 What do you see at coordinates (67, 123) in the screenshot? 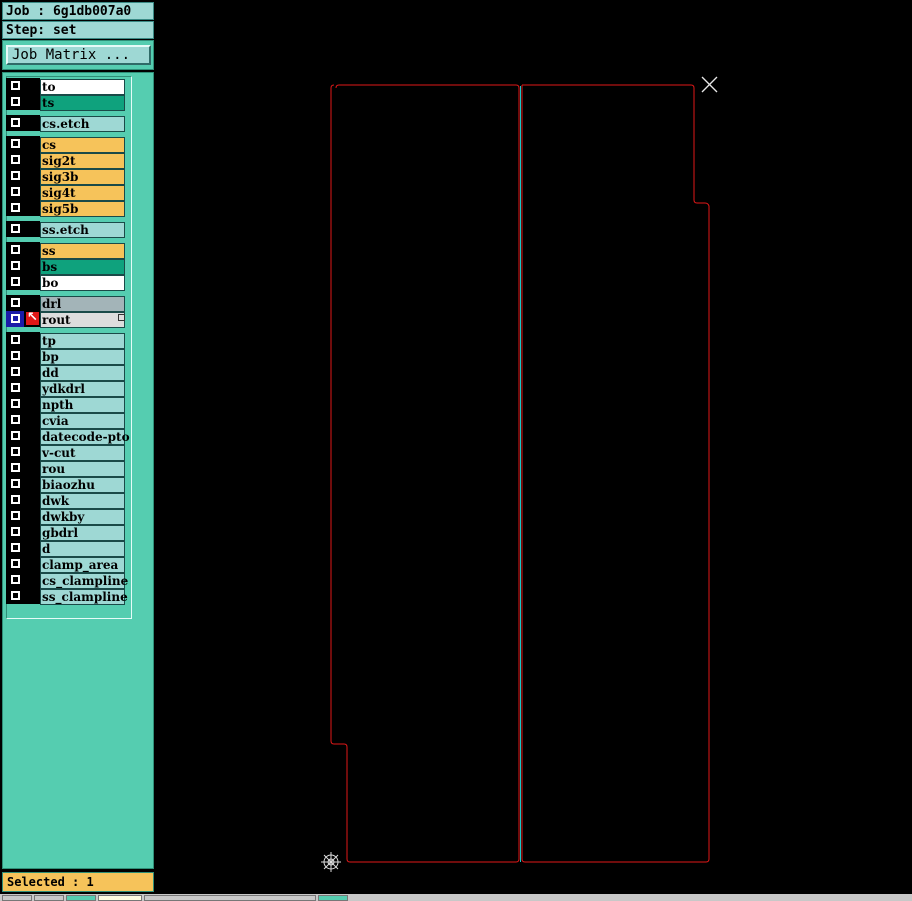
I see `layer-row-cs.etch: cs.etch` at bounding box center [67, 123].